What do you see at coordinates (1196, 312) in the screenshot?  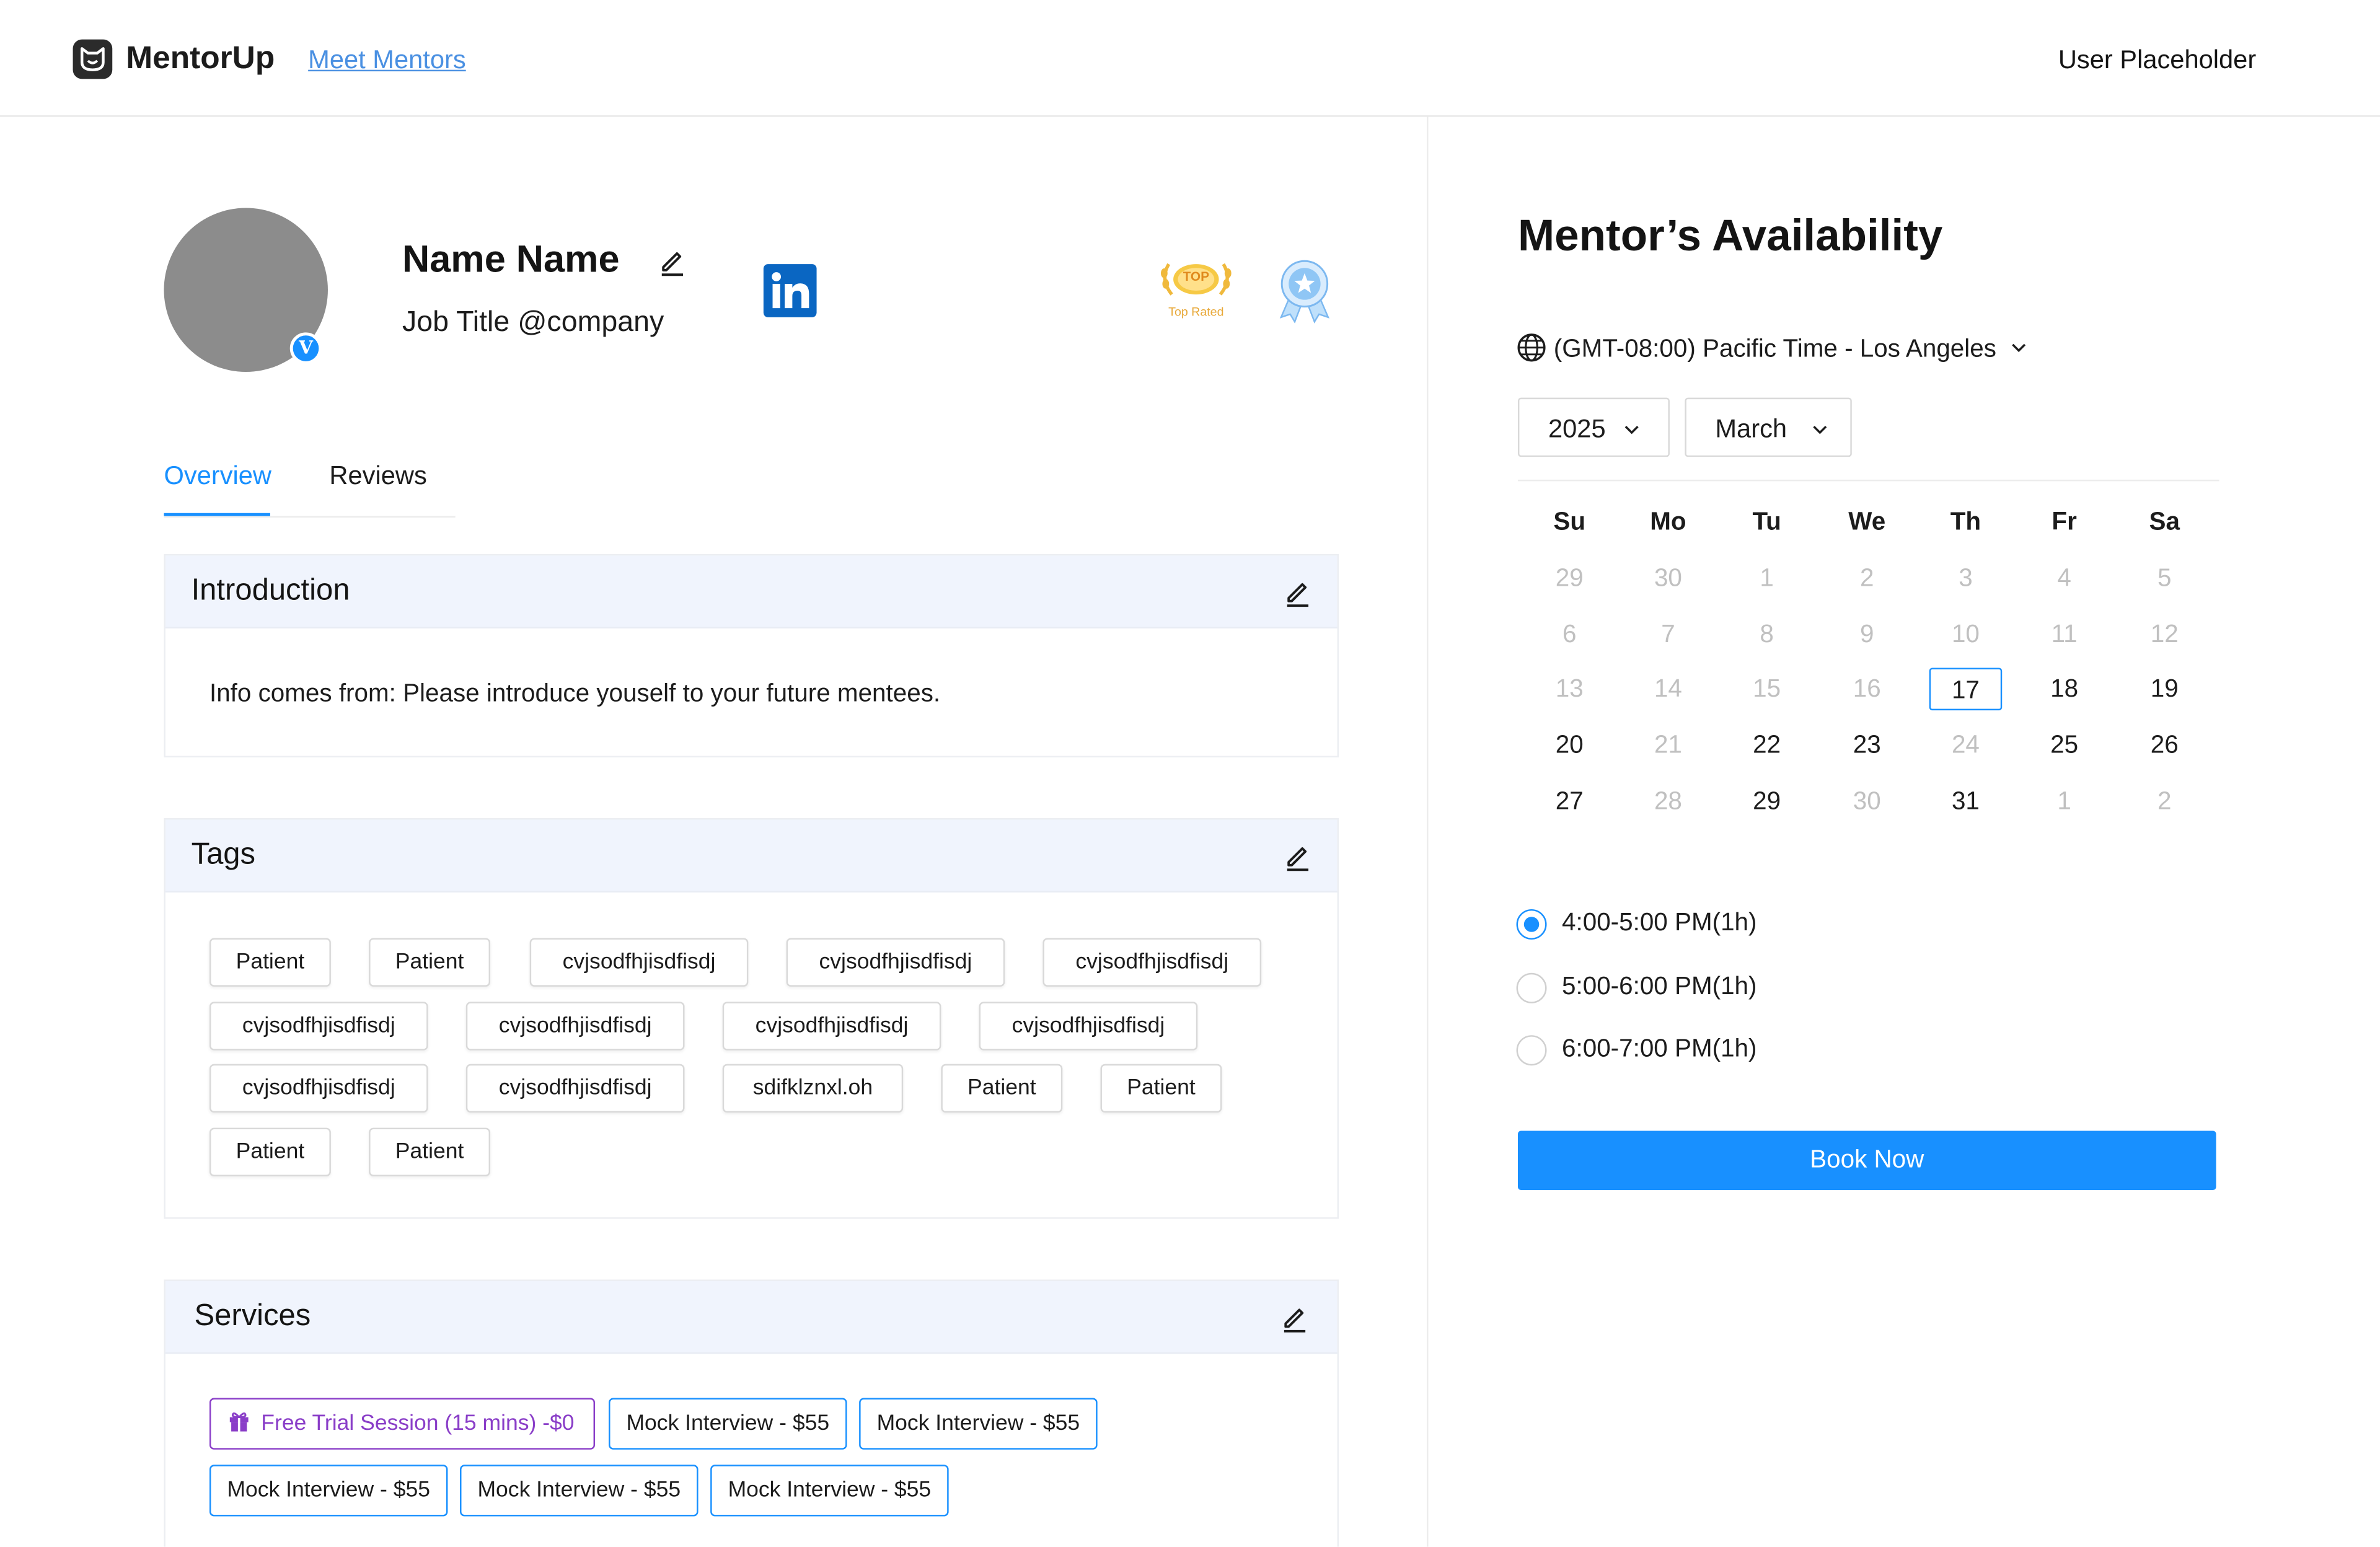 I see `top-rated-caption: Top Rated` at bounding box center [1196, 312].